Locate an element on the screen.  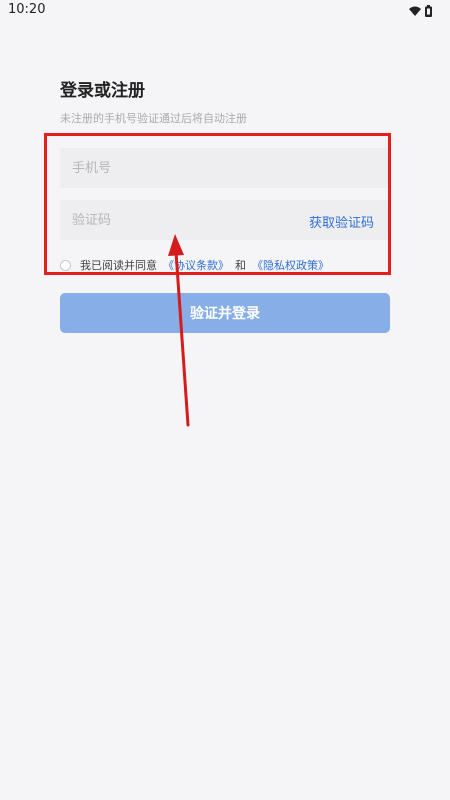
terms-link: 《协议条款》 is located at coordinates (196, 265).